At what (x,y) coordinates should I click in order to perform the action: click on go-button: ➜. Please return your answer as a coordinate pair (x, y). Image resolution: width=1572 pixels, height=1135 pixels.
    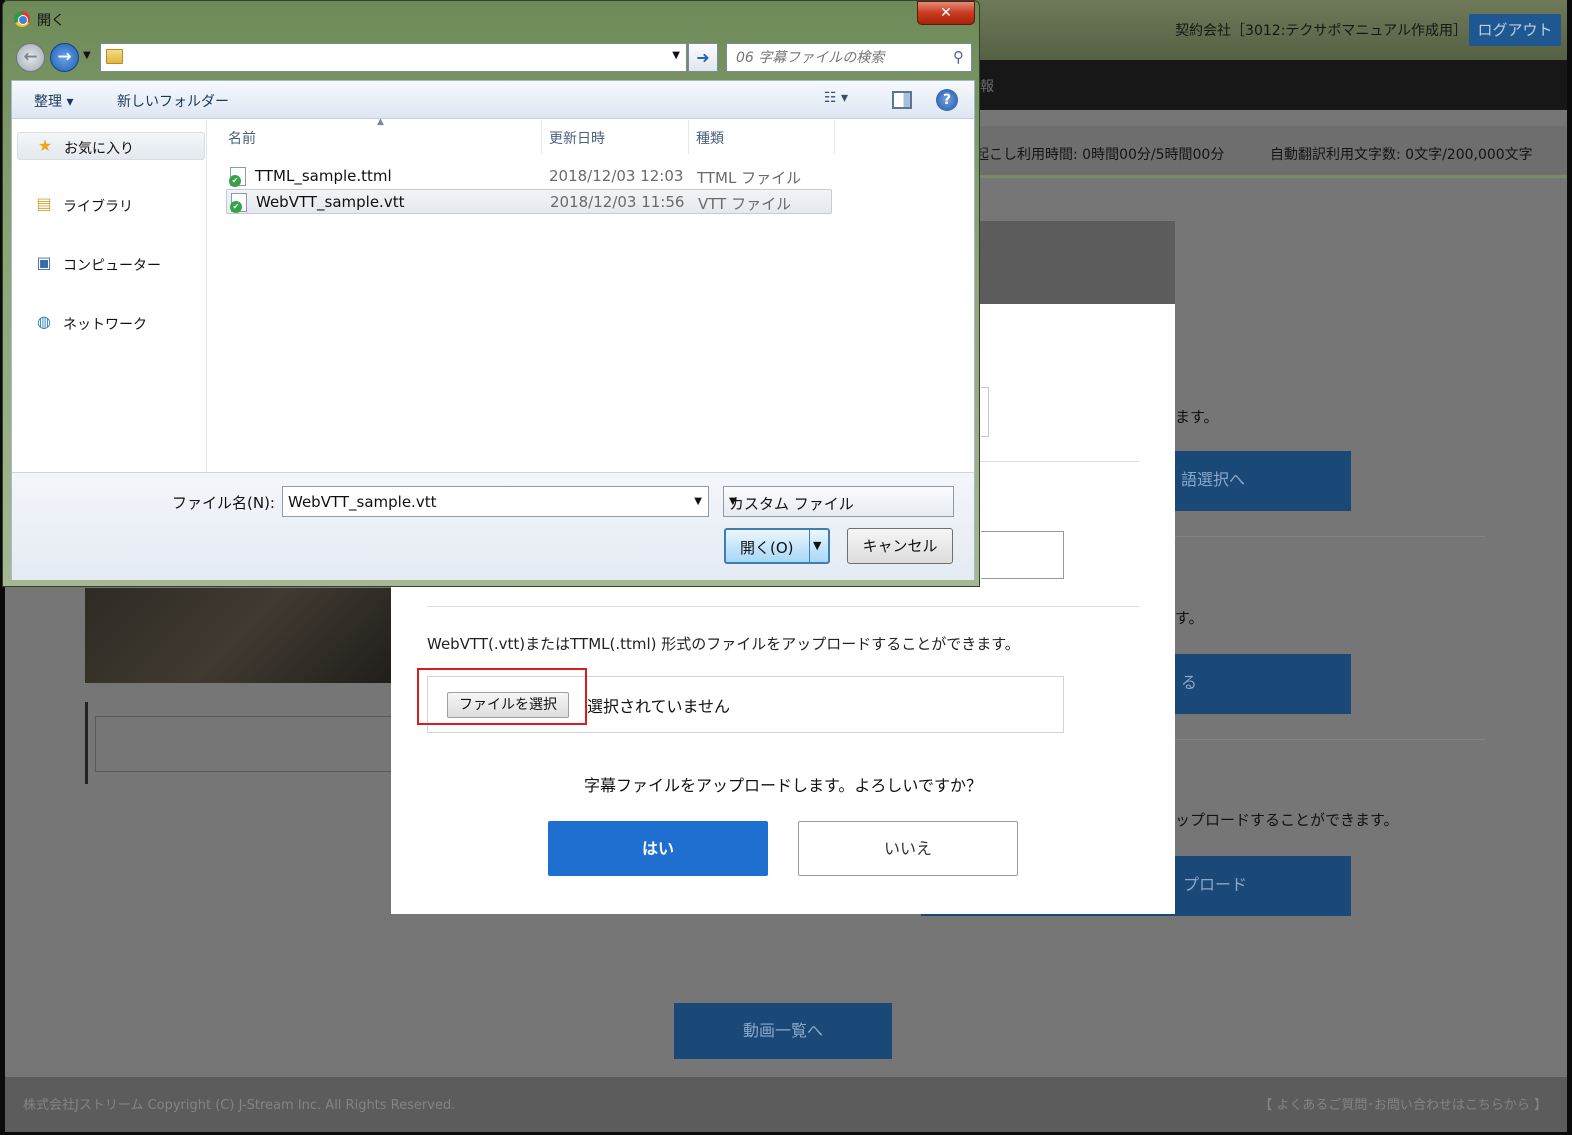
    Looking at the image, I should click on (703, 57).